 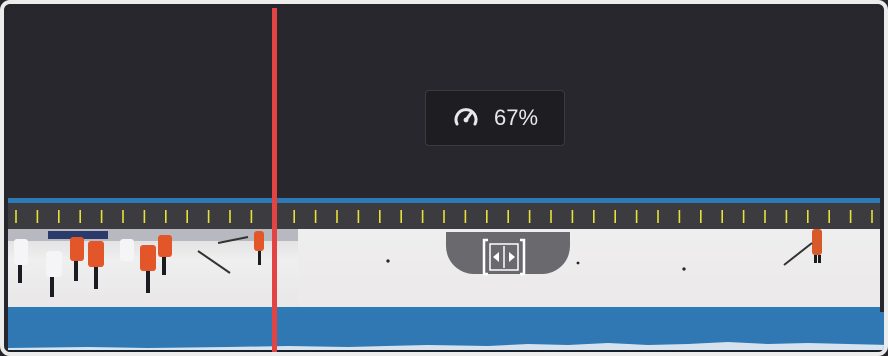 I want to click on thumbnail-rink, so click(x=589, y=268).